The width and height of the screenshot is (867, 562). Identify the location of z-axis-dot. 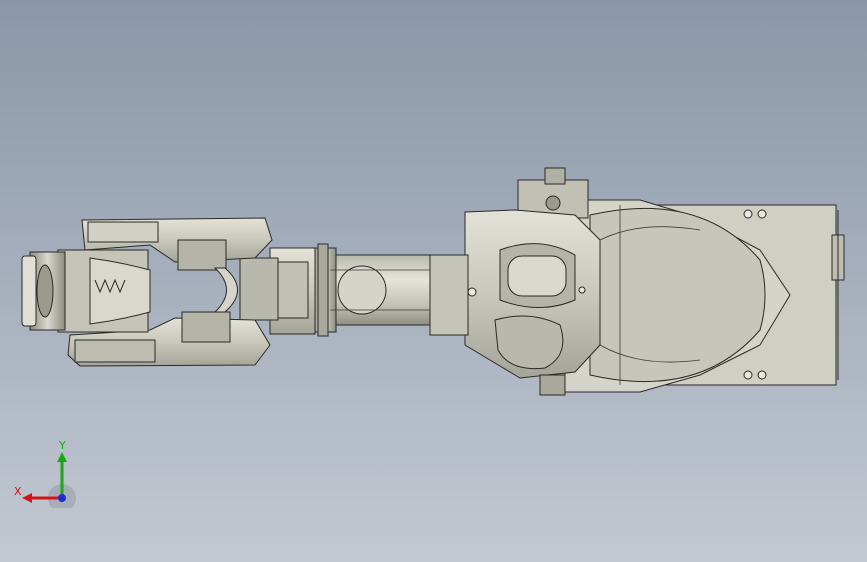
(62, 498).